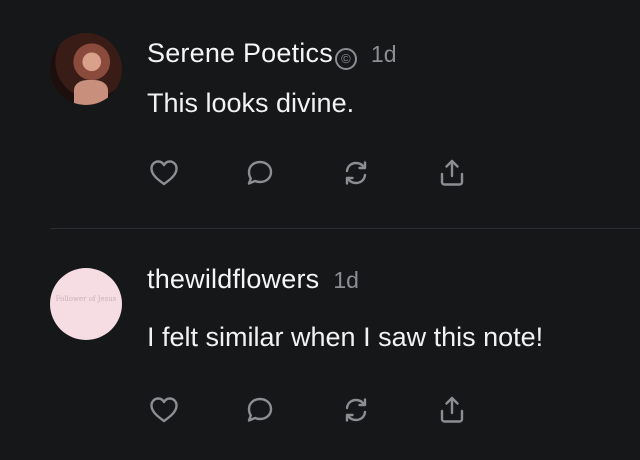  What do you see at coordinates (345, 59) in the screenshot?
I see `verified-icon: ©` at bounding box center [345, 59].